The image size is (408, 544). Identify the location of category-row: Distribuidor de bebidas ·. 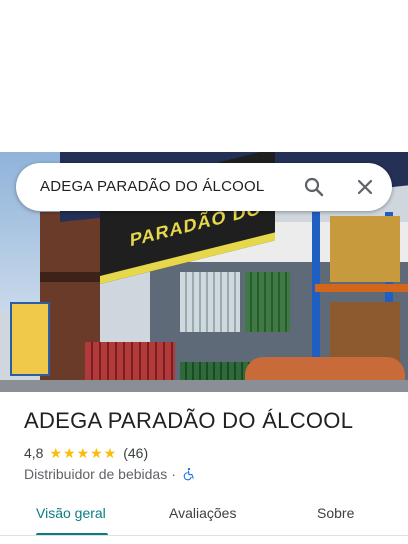
(110, 474).